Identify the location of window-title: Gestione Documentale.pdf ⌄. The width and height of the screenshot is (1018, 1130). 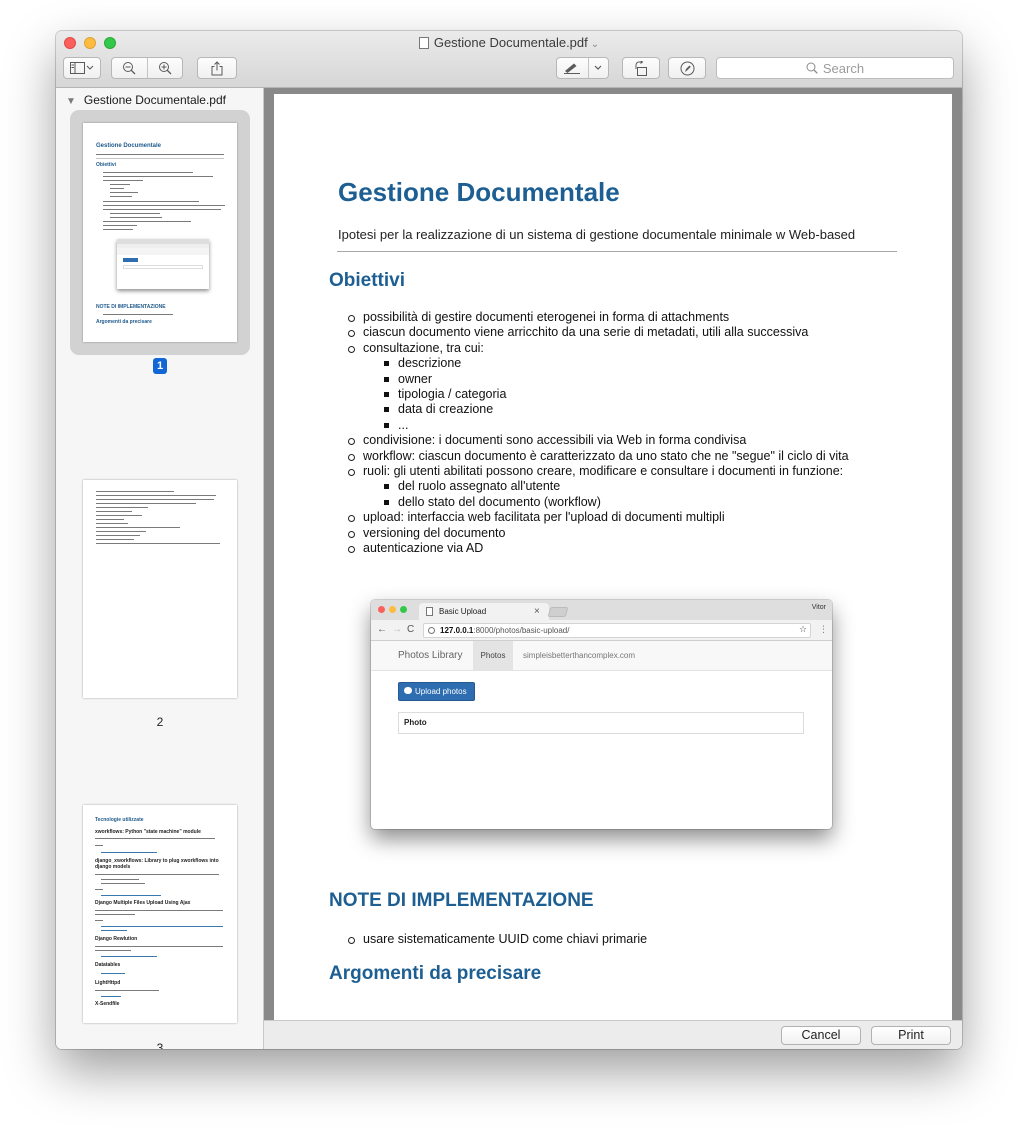
(509, 42).